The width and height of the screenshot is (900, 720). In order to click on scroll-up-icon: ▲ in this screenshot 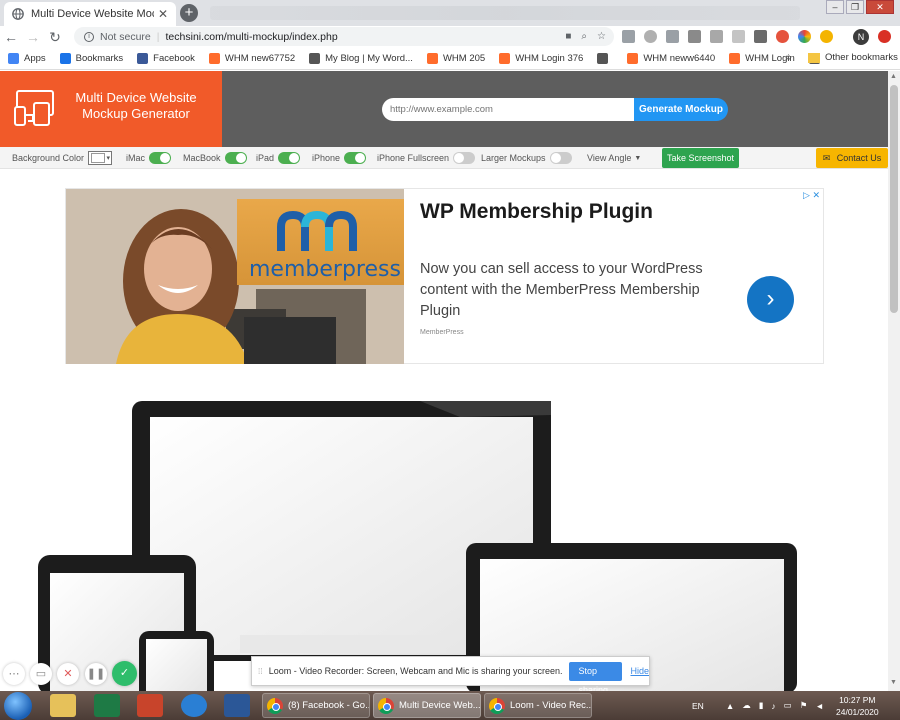, I will do `click(893, 76)`.